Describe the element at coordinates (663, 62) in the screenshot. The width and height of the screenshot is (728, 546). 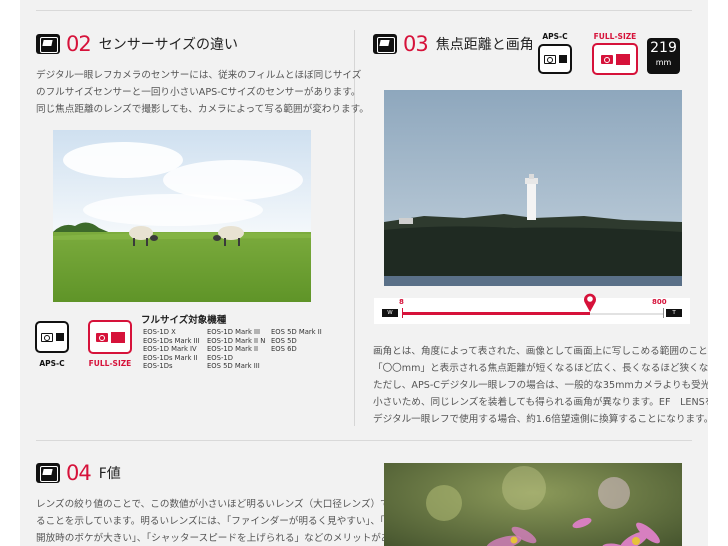
I see `focal-length-unit: mm` at that location.